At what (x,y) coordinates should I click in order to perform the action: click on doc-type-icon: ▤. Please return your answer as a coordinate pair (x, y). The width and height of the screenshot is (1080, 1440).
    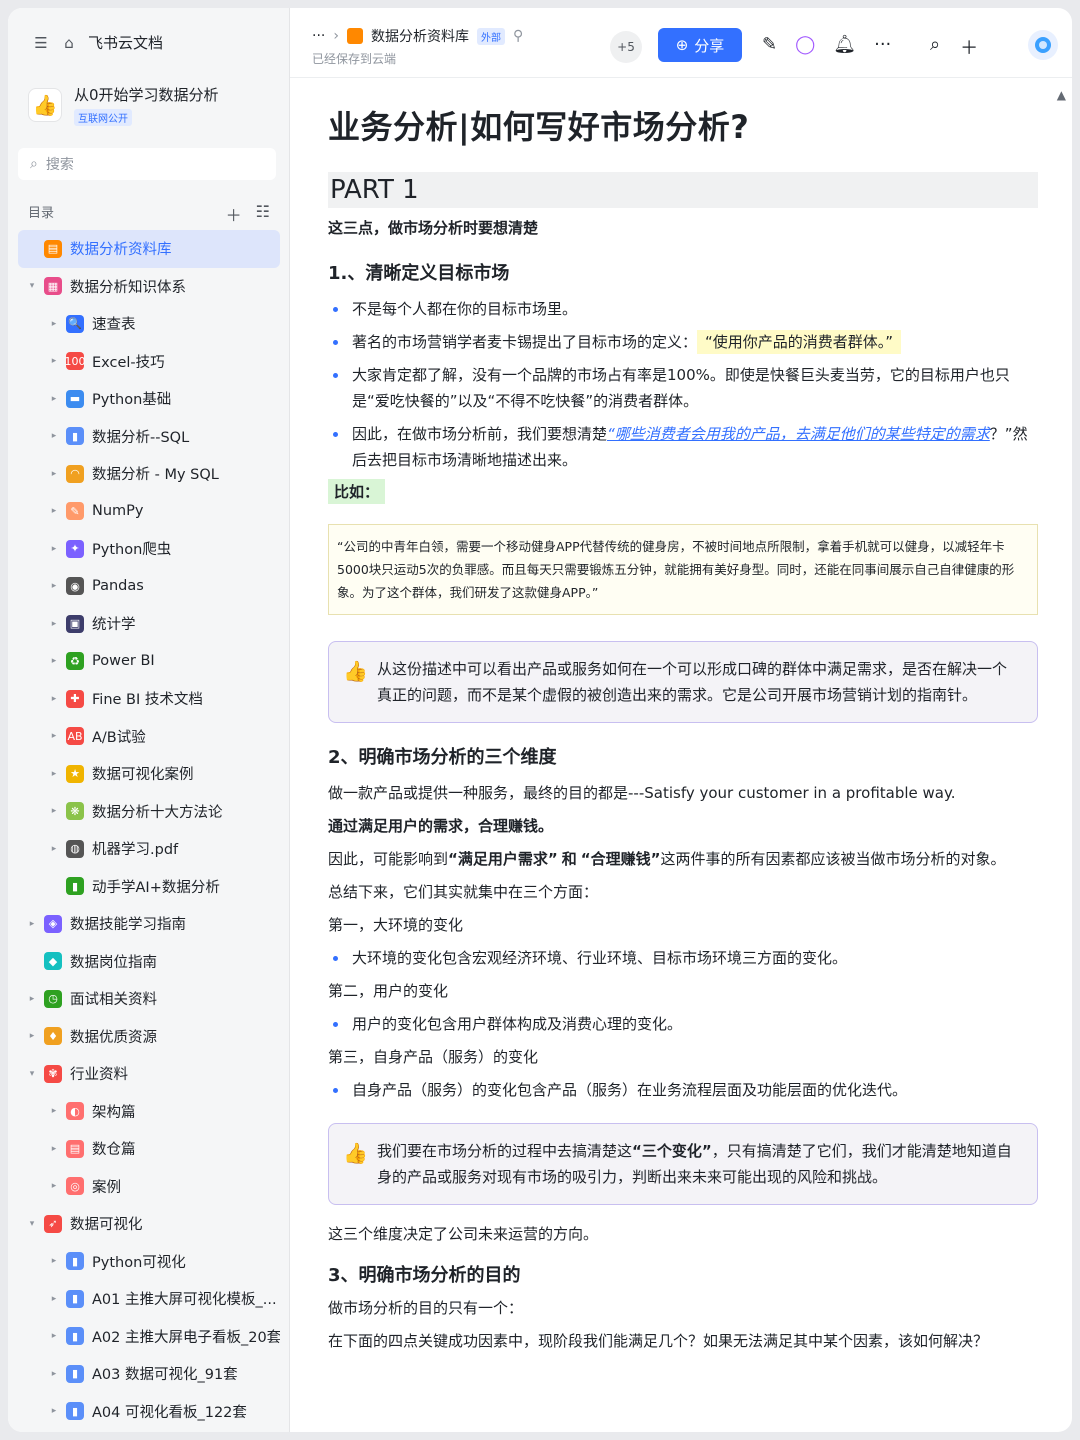
    Looking at the image, I should click on (53, 248).